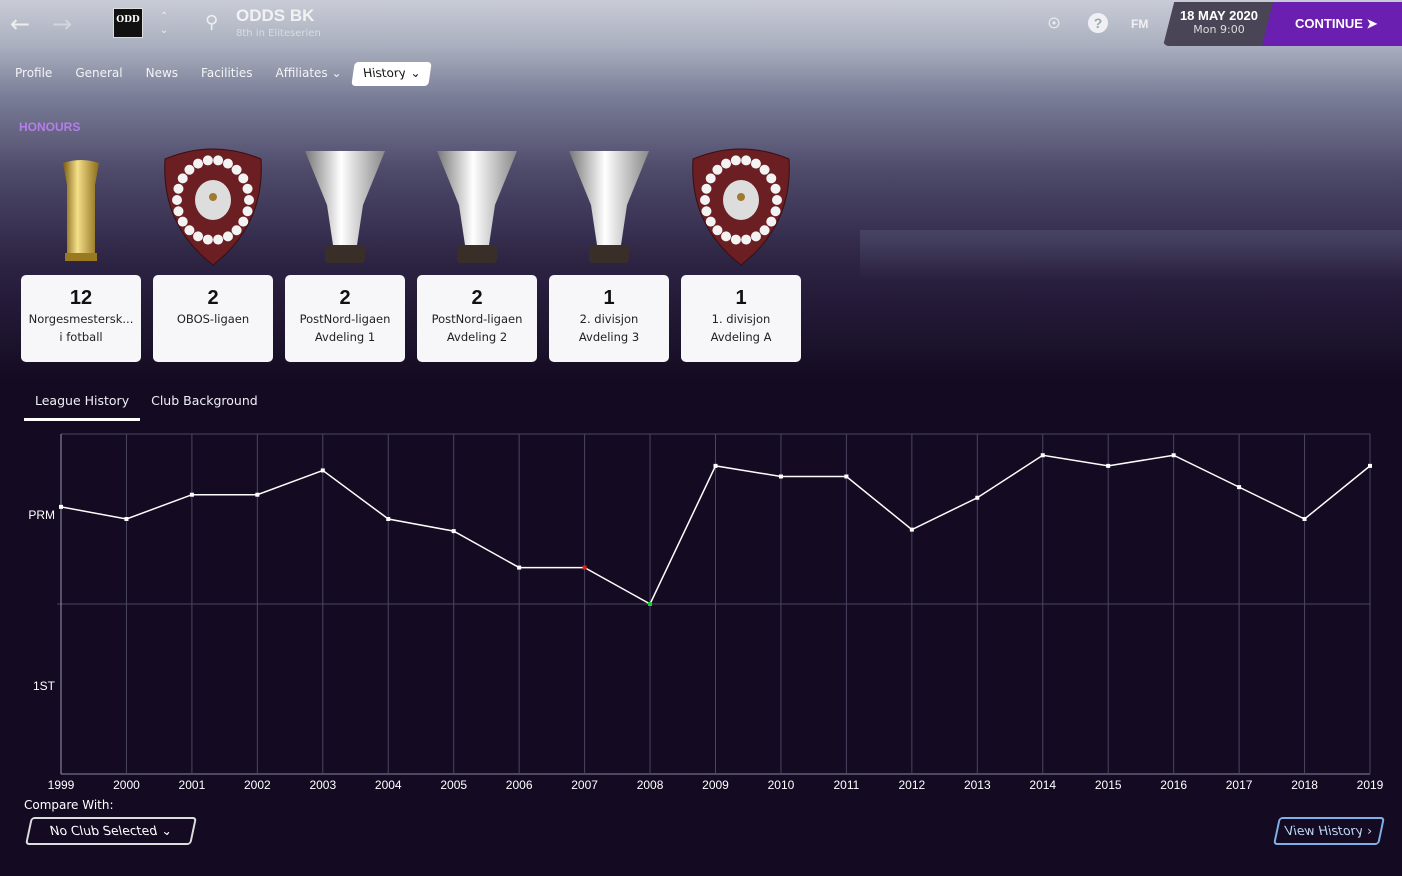 This screenshot has height=876, width=1402. Describe the element at coordinates (477, 318) in the screenshot. I see `honour-card: 2 PostNord-ligaen Avdeling 2` at that location.